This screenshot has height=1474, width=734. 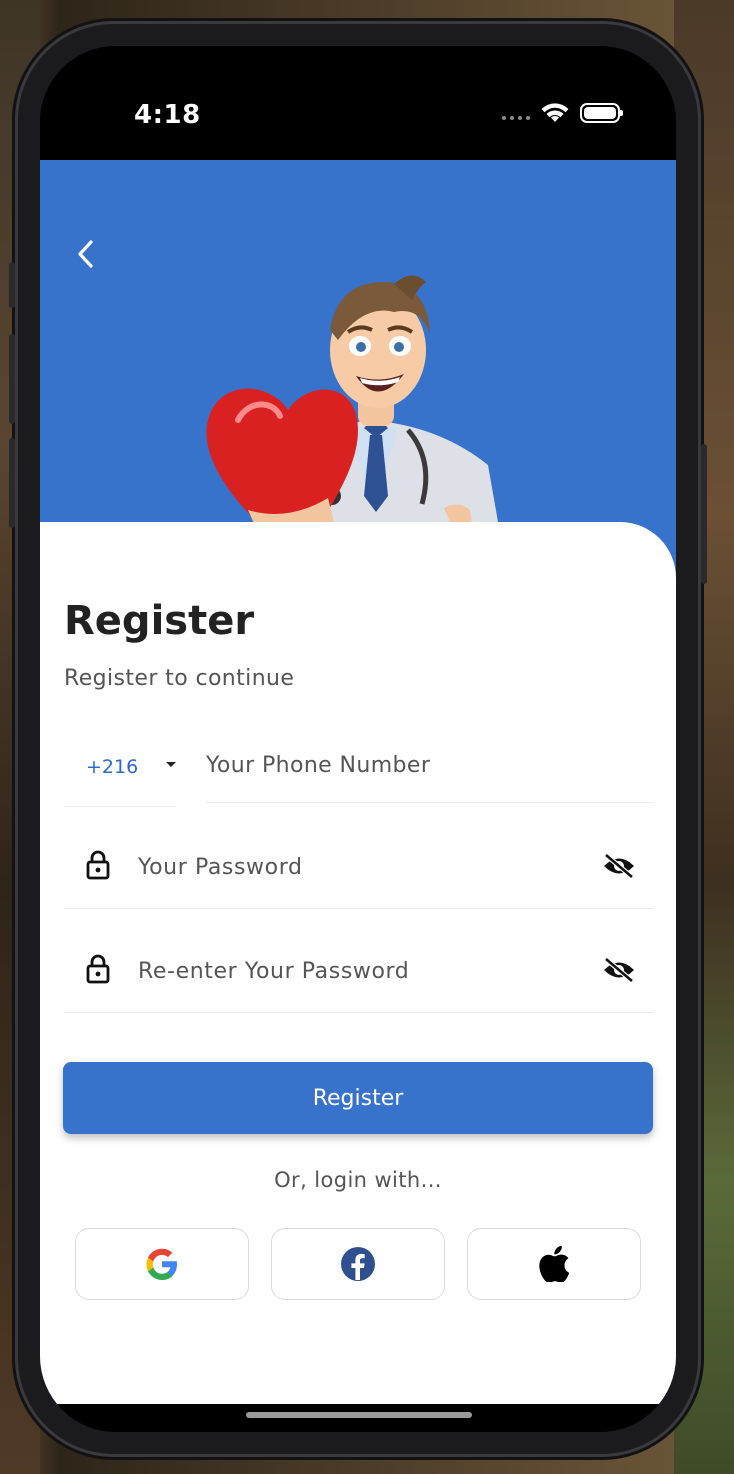 I want to click on mute-switch, so click(x=12, y=285).